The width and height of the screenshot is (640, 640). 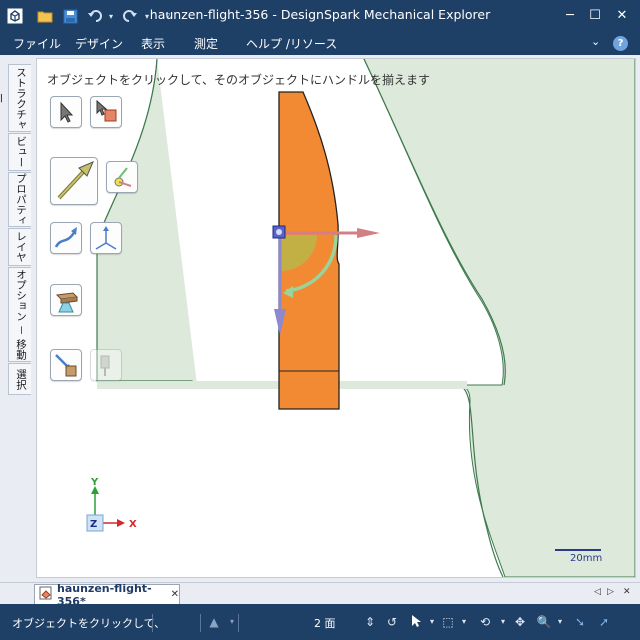 I want to click on rotate-view-icon: ⟲, so click(x=485, y=622).